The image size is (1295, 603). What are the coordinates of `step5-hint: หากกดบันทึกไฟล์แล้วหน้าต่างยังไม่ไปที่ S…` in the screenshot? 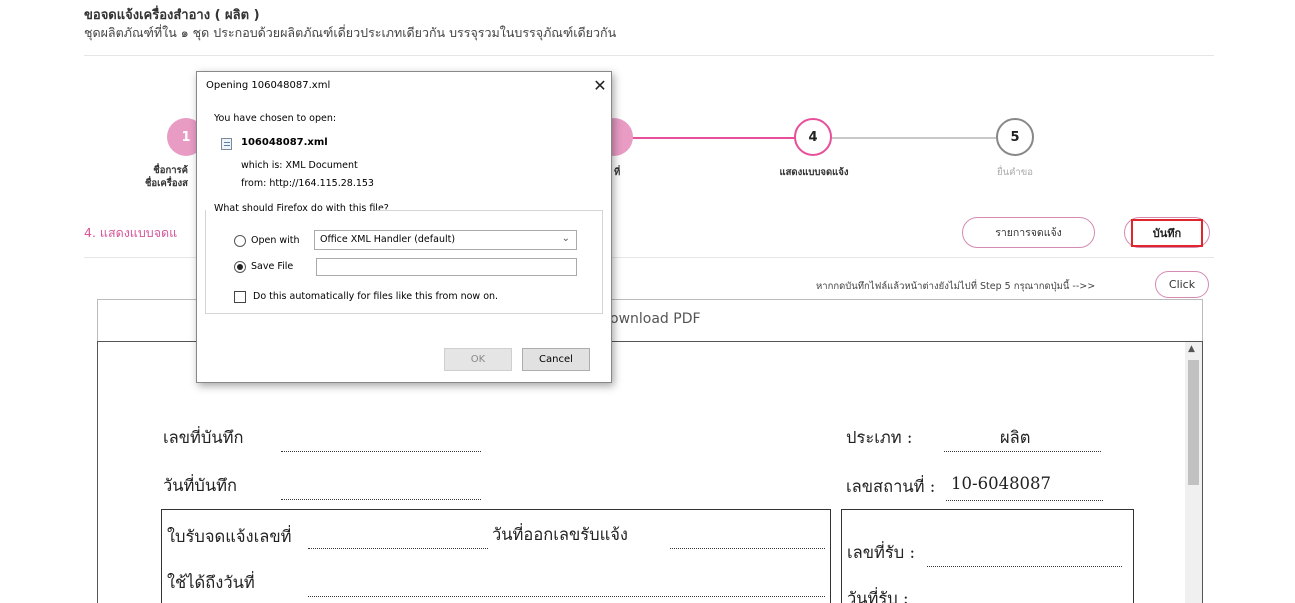 It's located at (956, 286).